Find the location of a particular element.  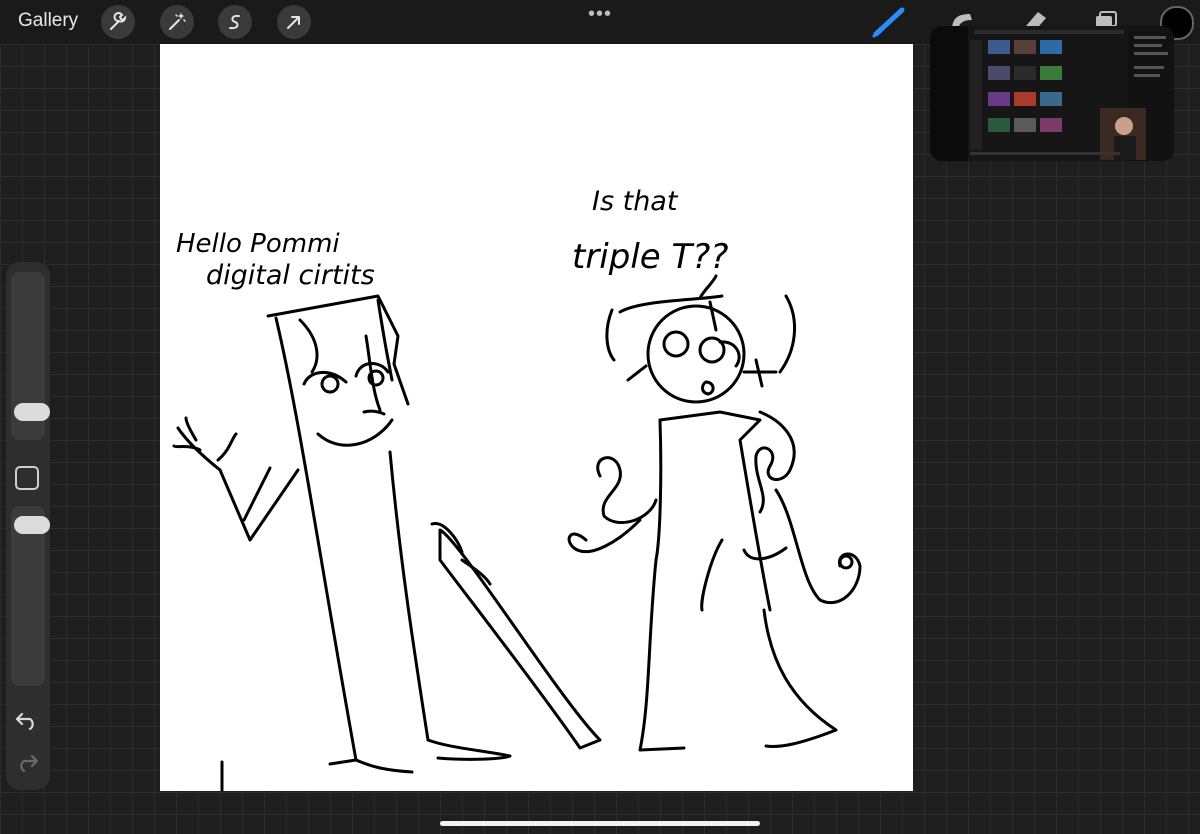

brush-button is located at coordinates (890, 24).